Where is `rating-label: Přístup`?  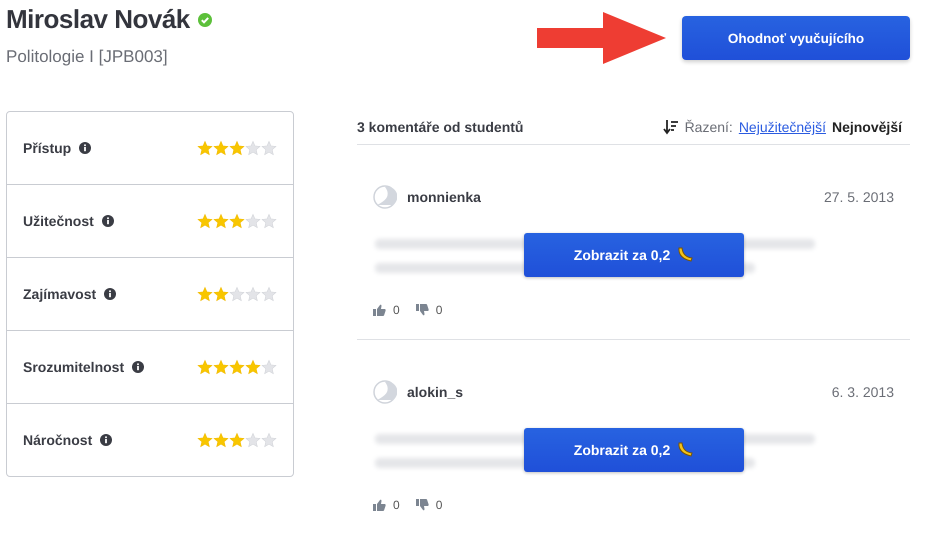
rating-label: Přístup is located at coordinates (47, 148).